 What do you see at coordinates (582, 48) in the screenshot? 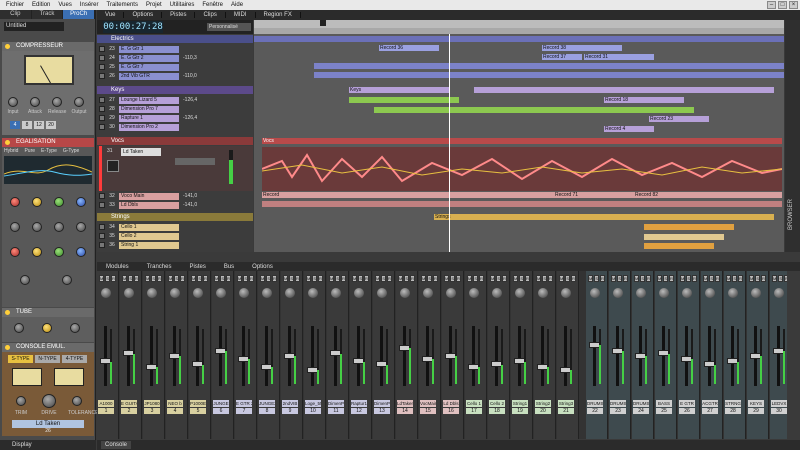
I see `clip: Record 38` at bounding box center [582, 48].